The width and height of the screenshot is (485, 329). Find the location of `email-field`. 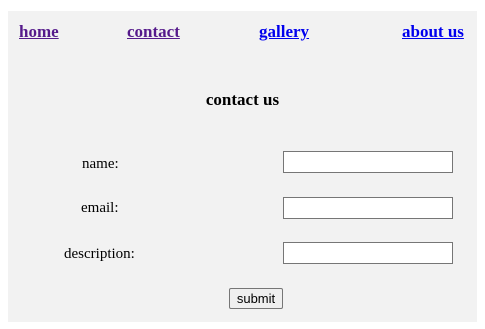

email-field is located at coordinates (368, 208).